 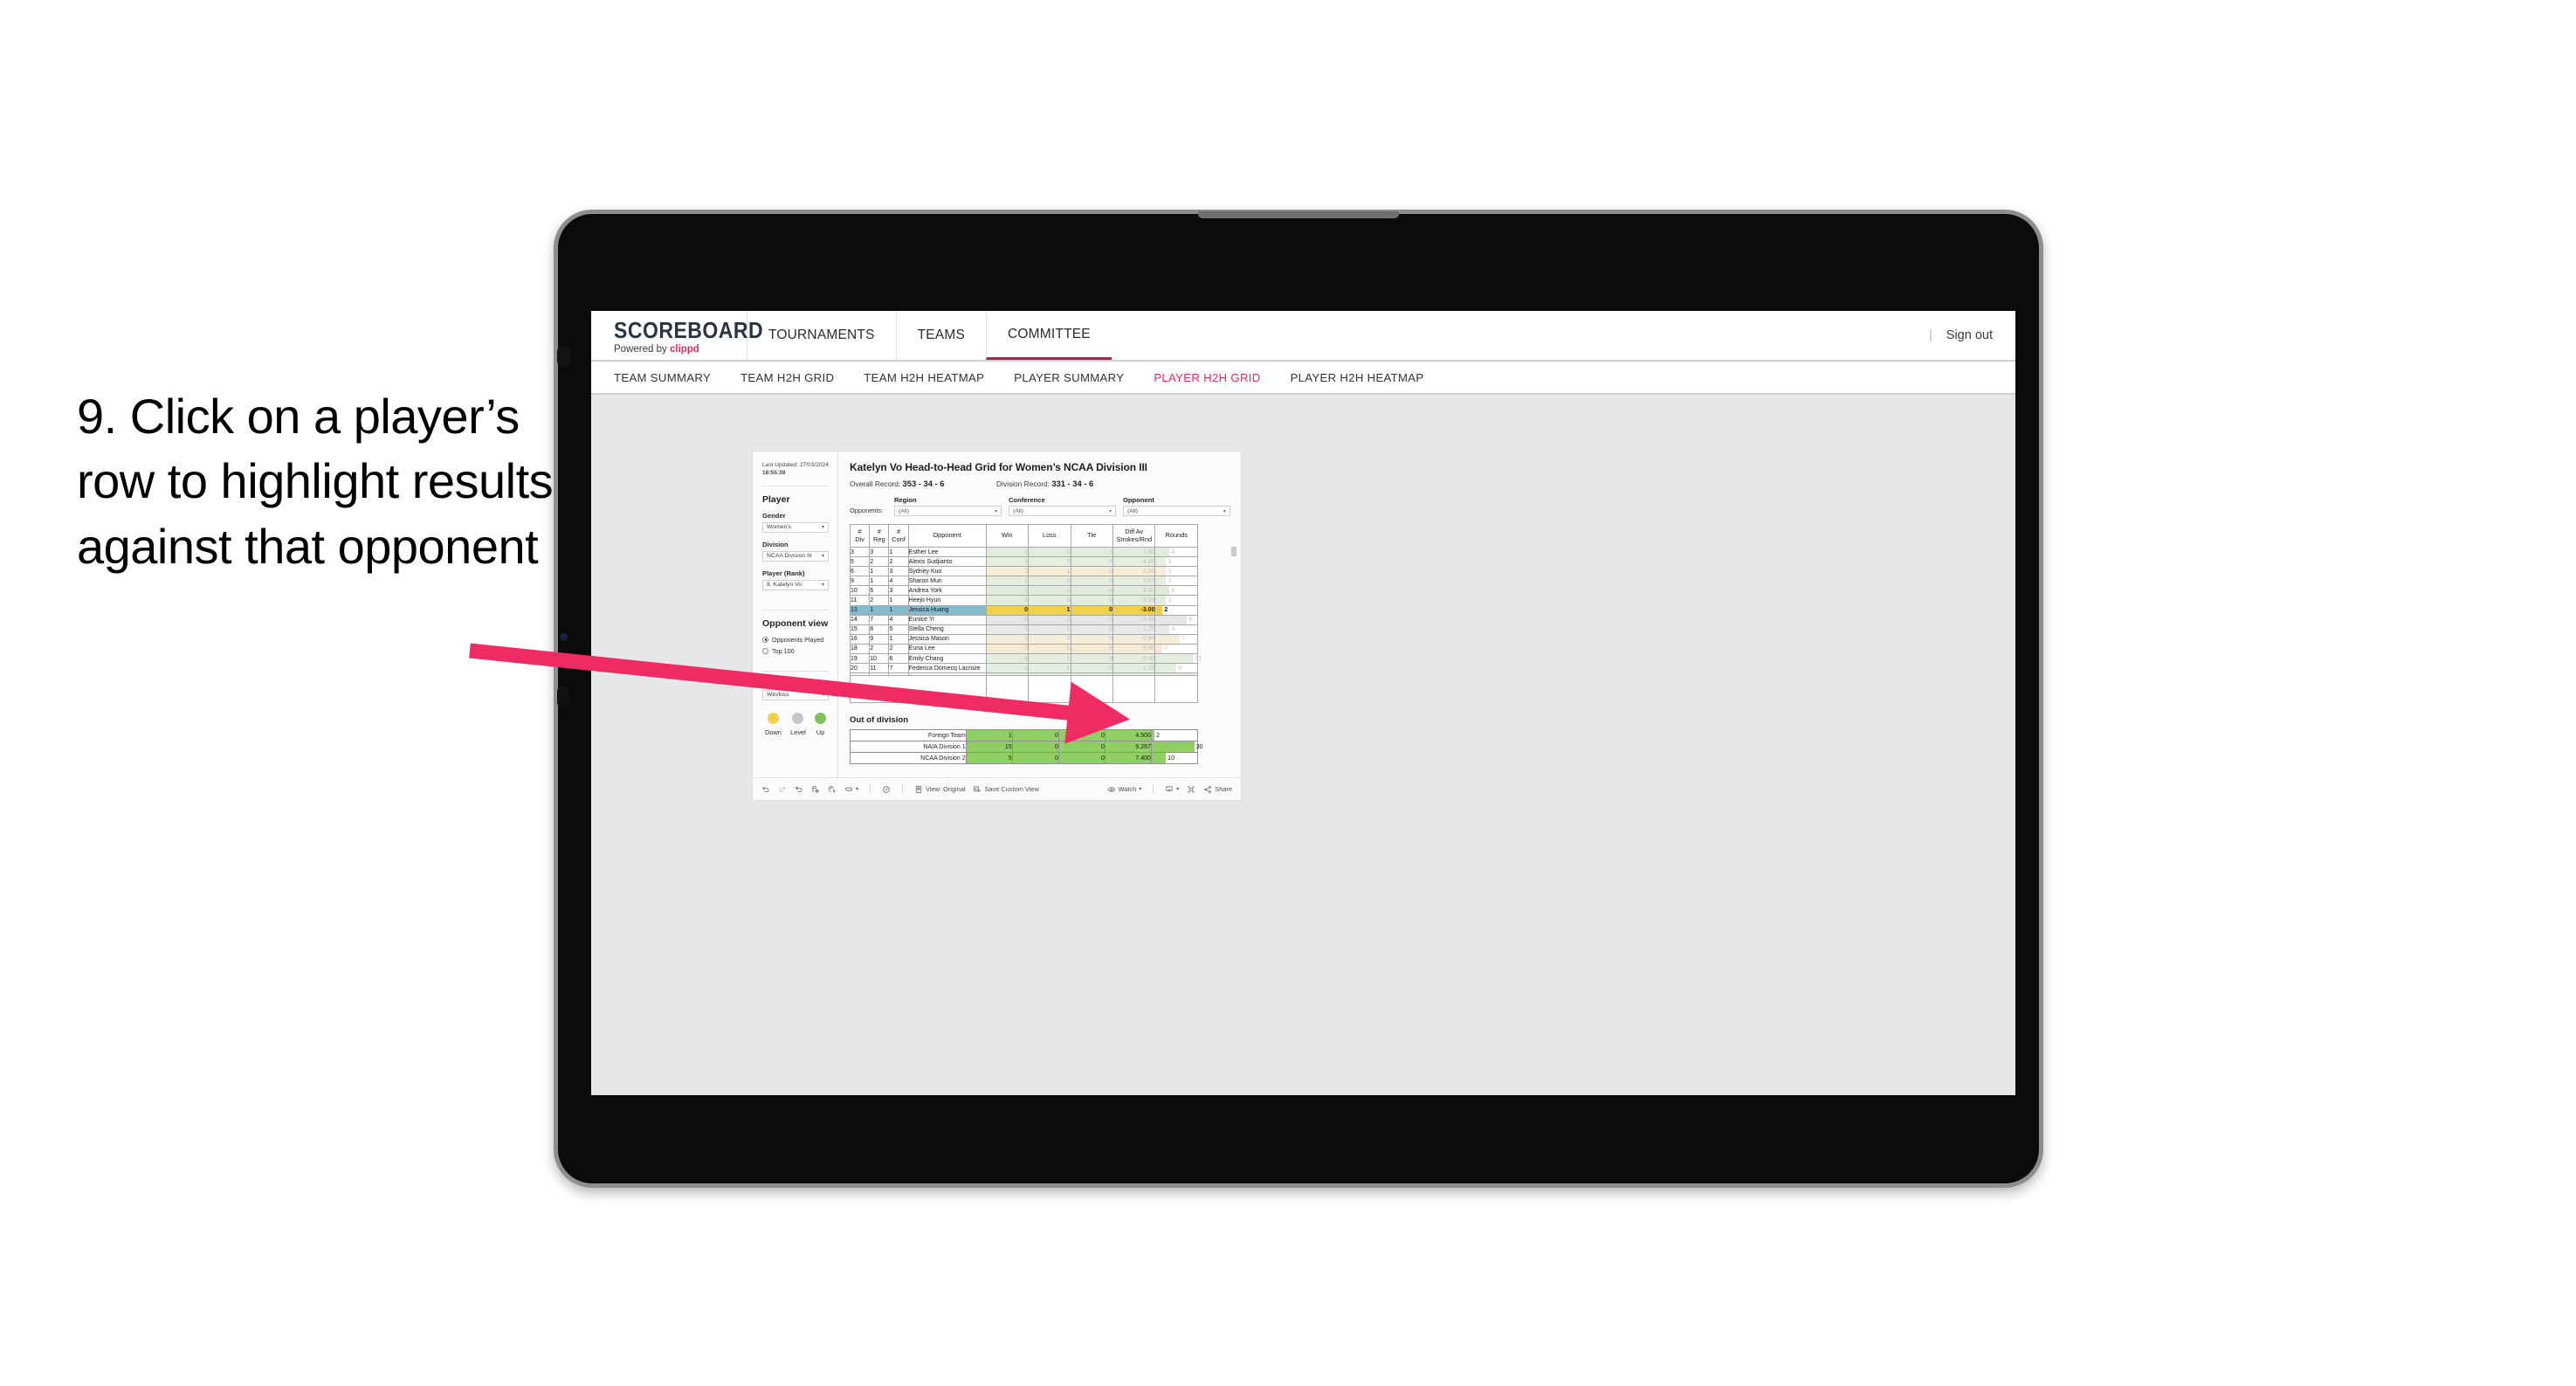 I want to click on save-custom-view-button: Save Custom View, so click(x=1006, y=789).